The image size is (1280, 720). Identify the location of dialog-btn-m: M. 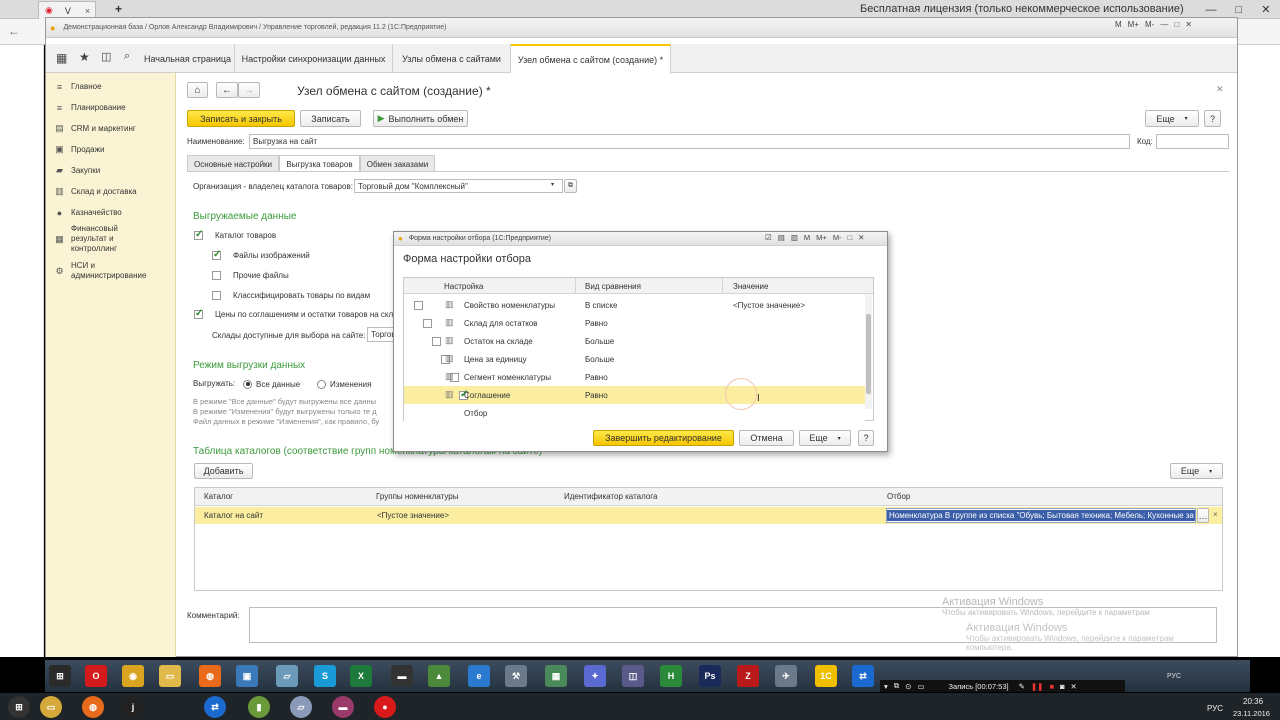
(807, 237).